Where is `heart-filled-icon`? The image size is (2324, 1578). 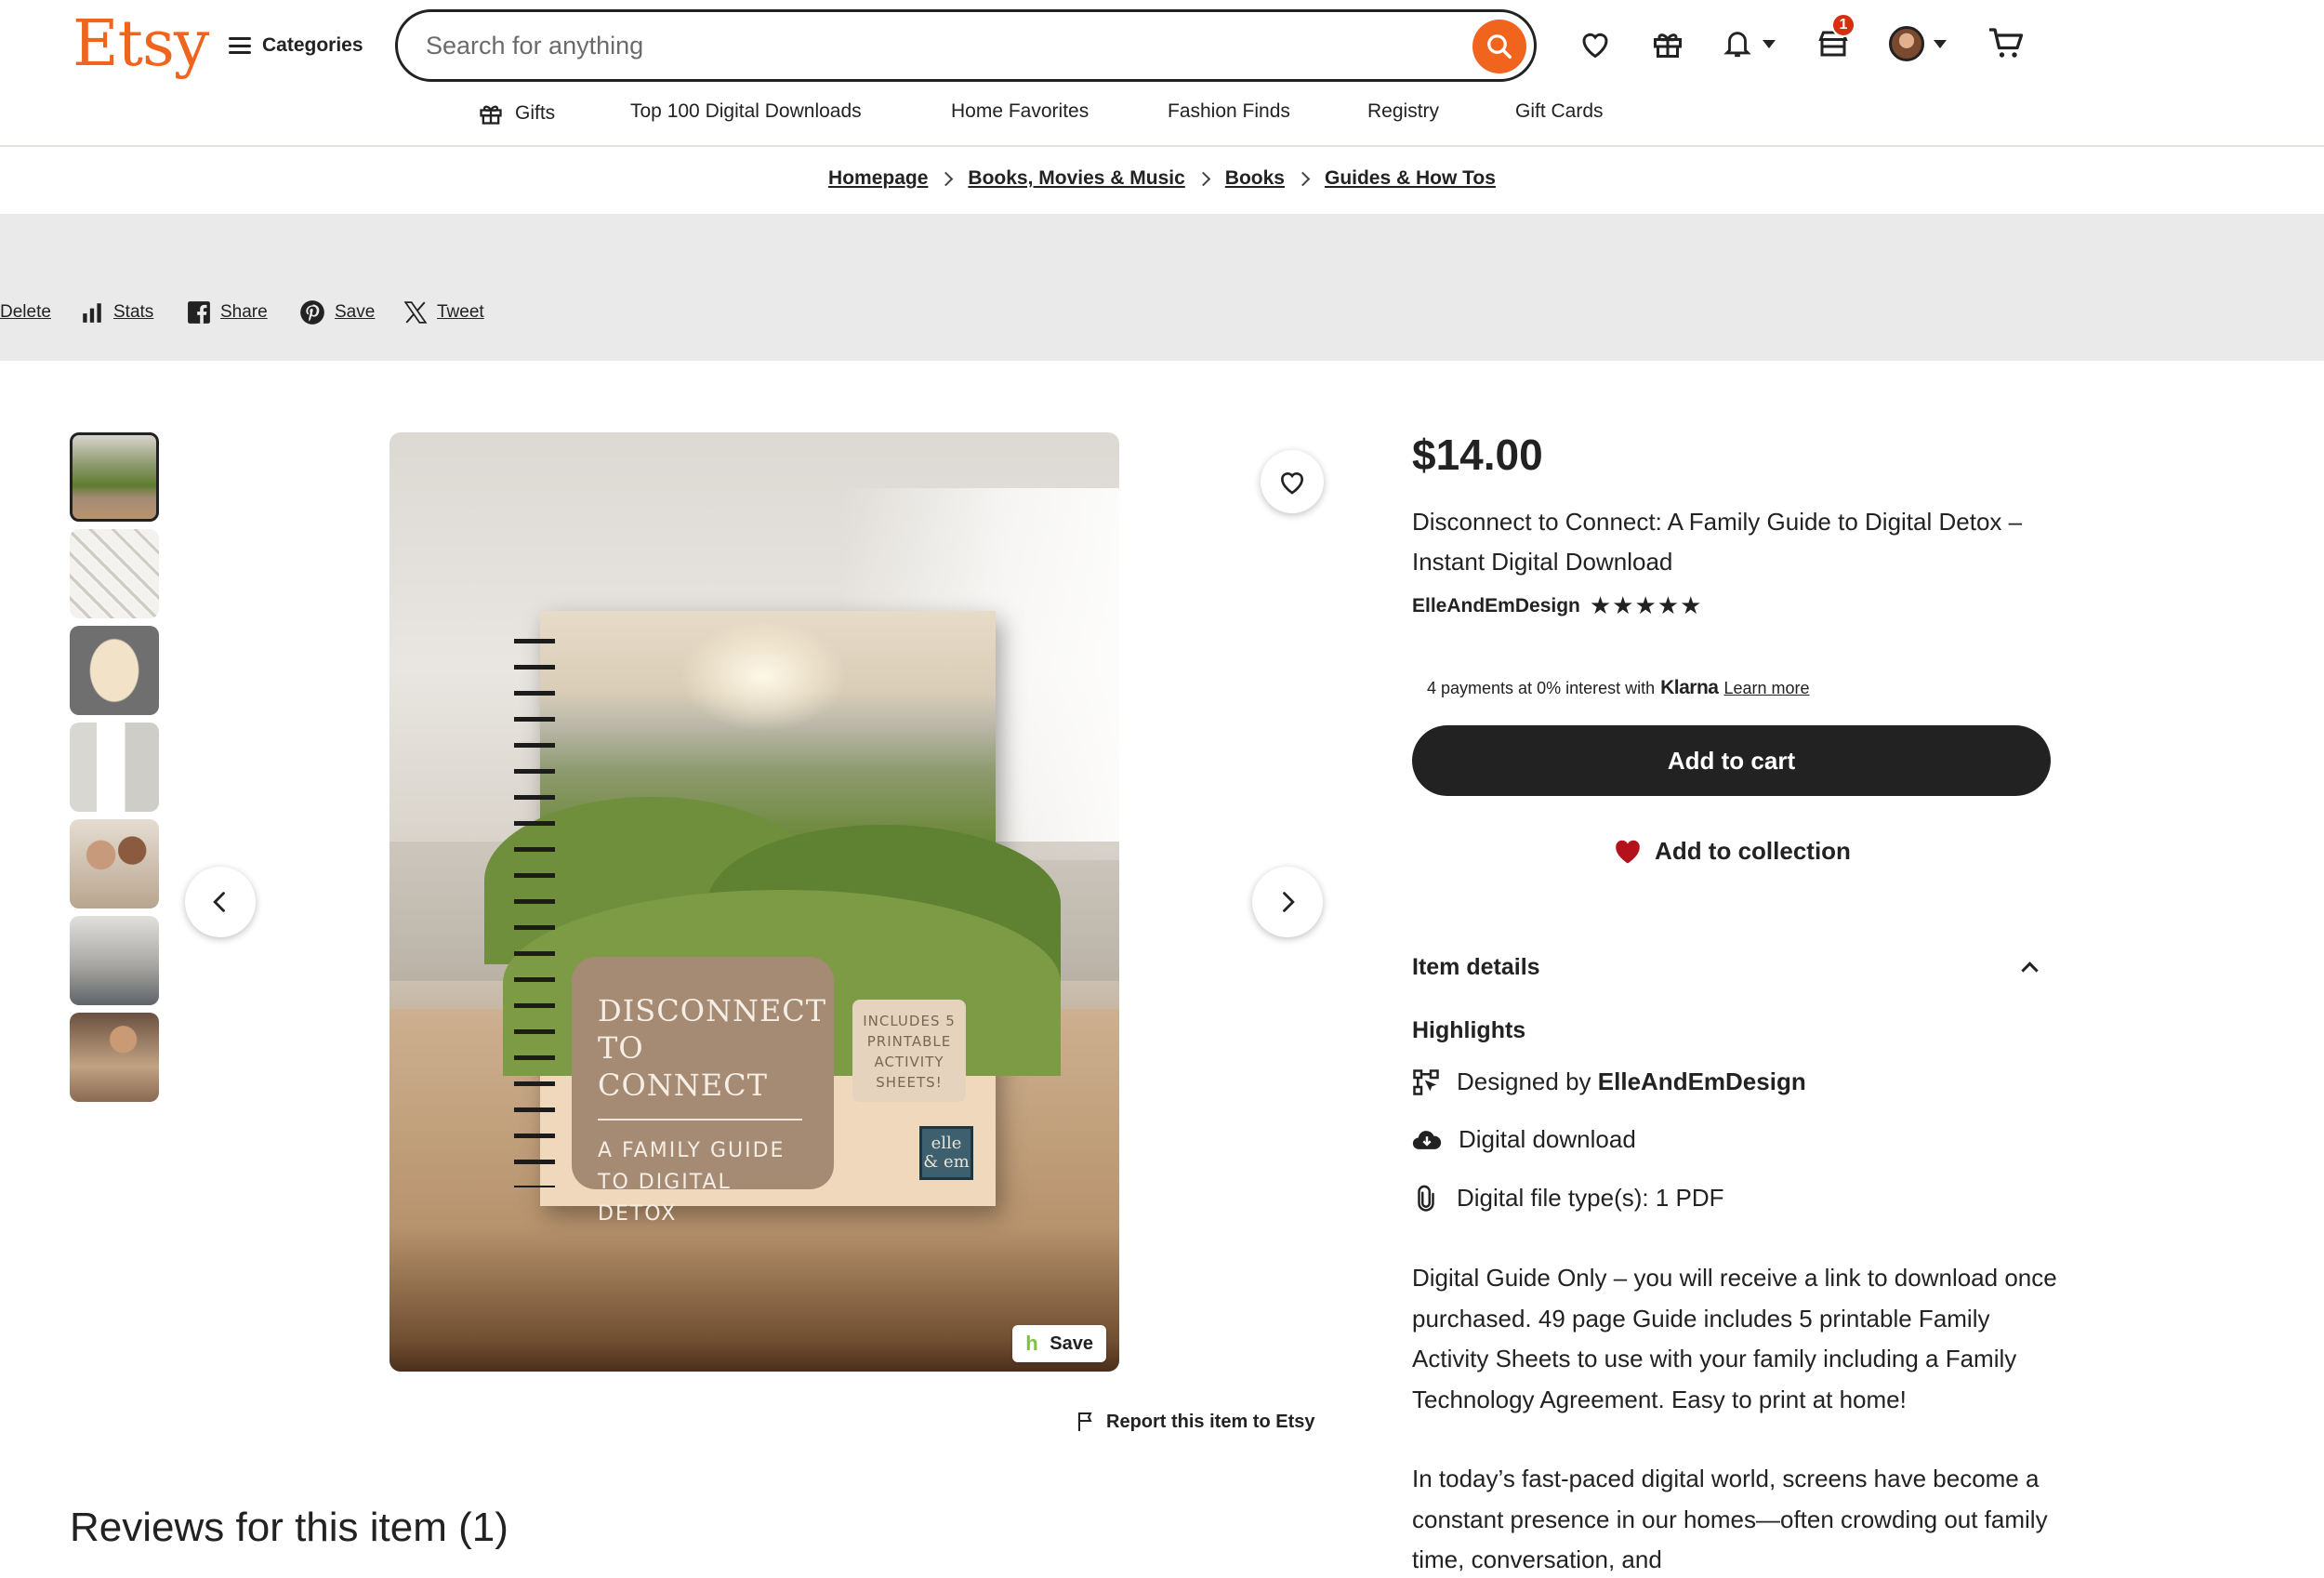 heart-filled-icon is located at coordinates (1628, 852).